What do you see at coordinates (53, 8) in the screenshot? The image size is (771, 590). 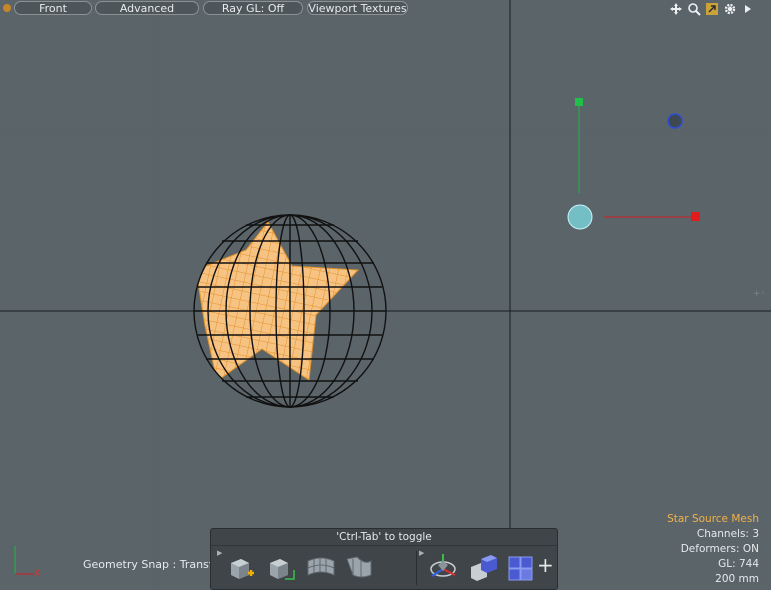 I see `view-type-button: Front` at bounding box center [53, 8].